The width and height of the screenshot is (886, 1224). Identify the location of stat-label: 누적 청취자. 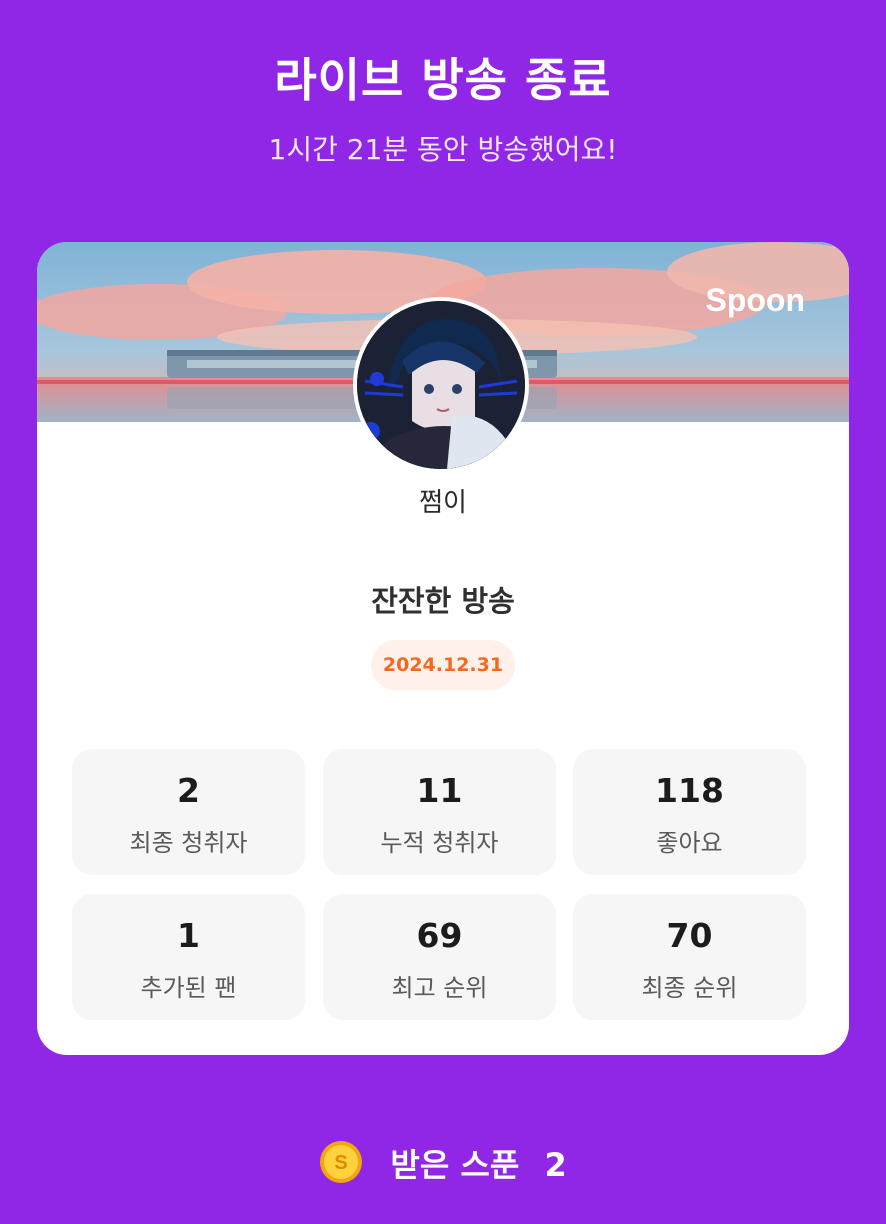
(439, 843).